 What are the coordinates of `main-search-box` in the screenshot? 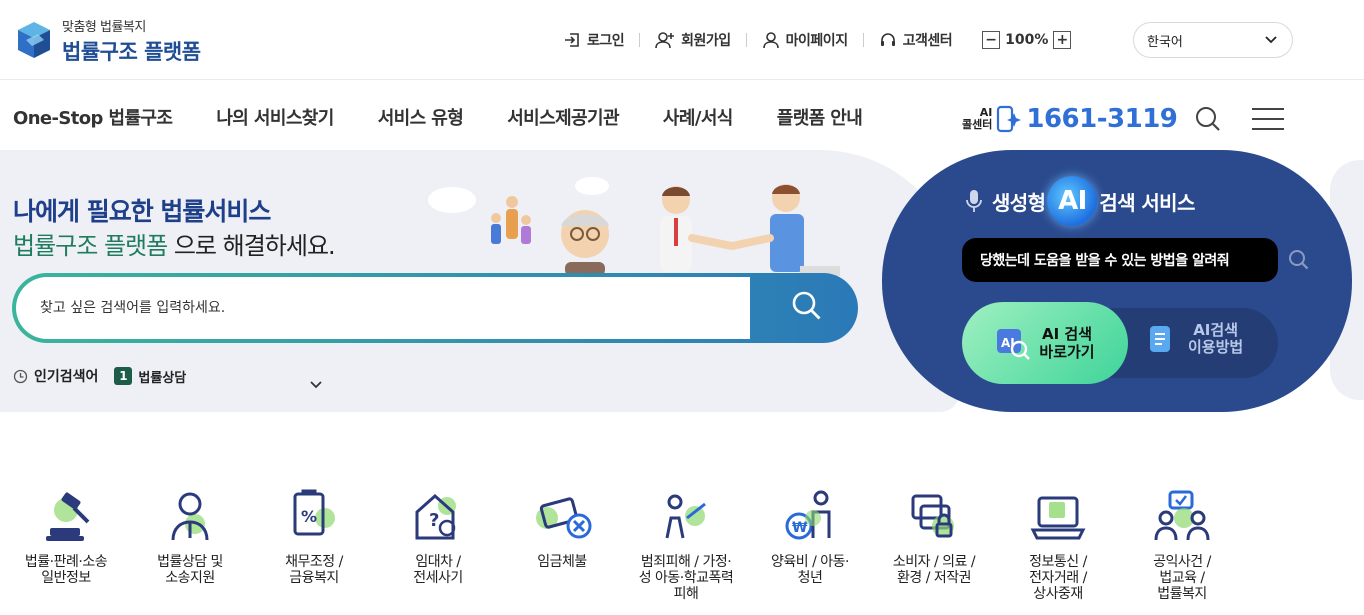 It's located at (435, 308).